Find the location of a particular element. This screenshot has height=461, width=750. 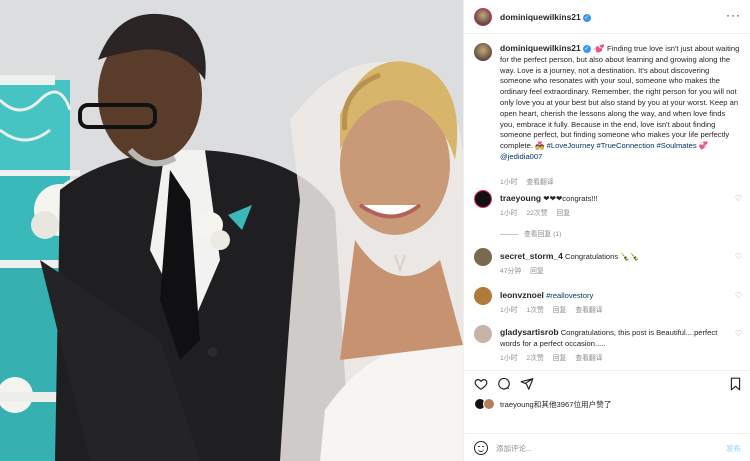

caption-mention: @jedidia007 is located at coordinates (521, 156).